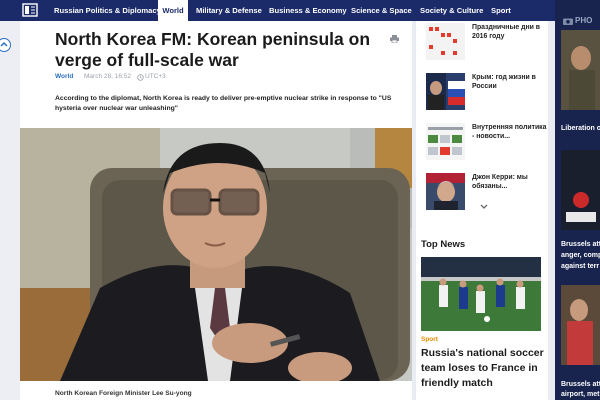  What do you see at coordinates (173, 10) in the screenshot?
I see `nav-world: World` at bounding box center [173, 10].